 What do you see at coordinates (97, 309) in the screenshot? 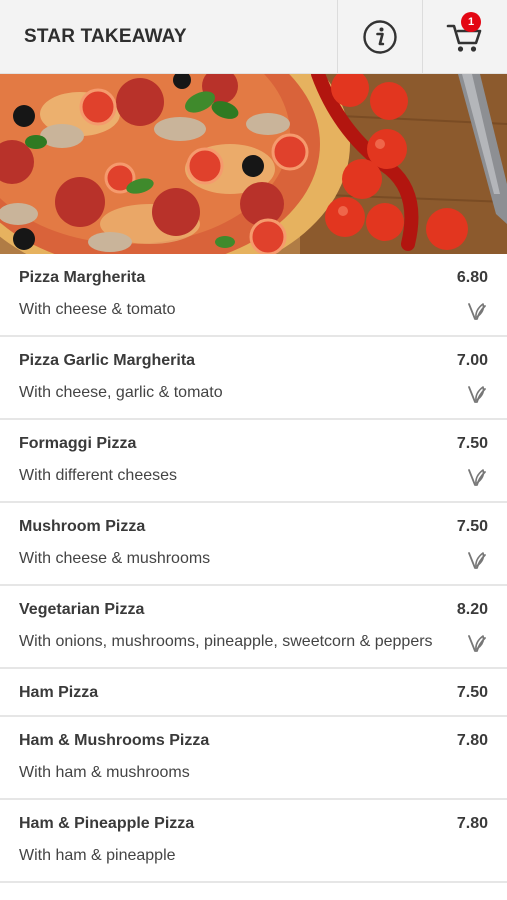
I see `menu-item-description: With cheese & tomato` at bounding box center [97, 309].